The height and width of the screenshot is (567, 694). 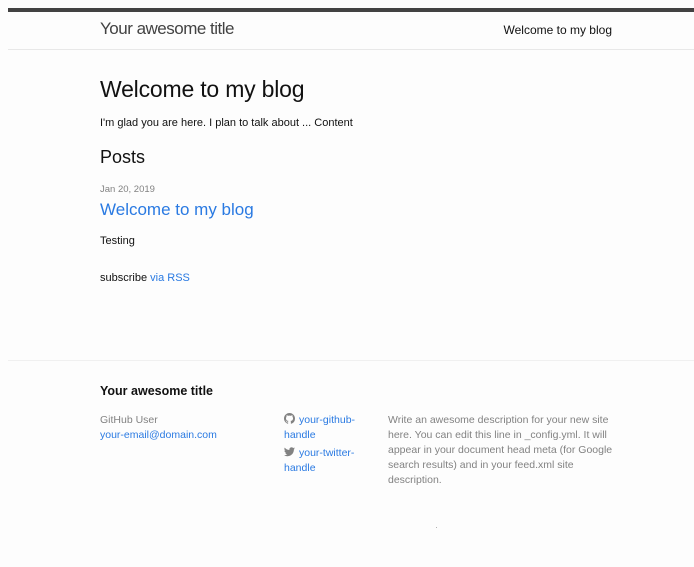 I want to click on site-title-link: Your awesome title, so click(x=167, y=29).